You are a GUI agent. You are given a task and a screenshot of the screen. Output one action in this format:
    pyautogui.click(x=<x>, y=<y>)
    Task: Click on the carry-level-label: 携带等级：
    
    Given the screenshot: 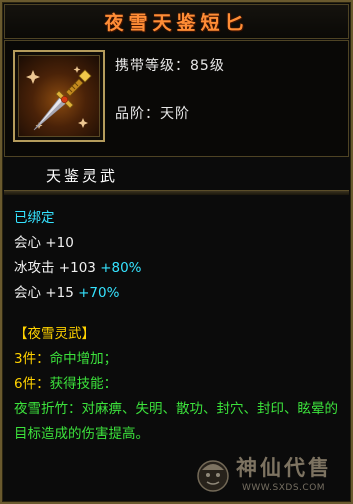 What is the action you would take?
    pyautogui.click(x=152, y=66)
    